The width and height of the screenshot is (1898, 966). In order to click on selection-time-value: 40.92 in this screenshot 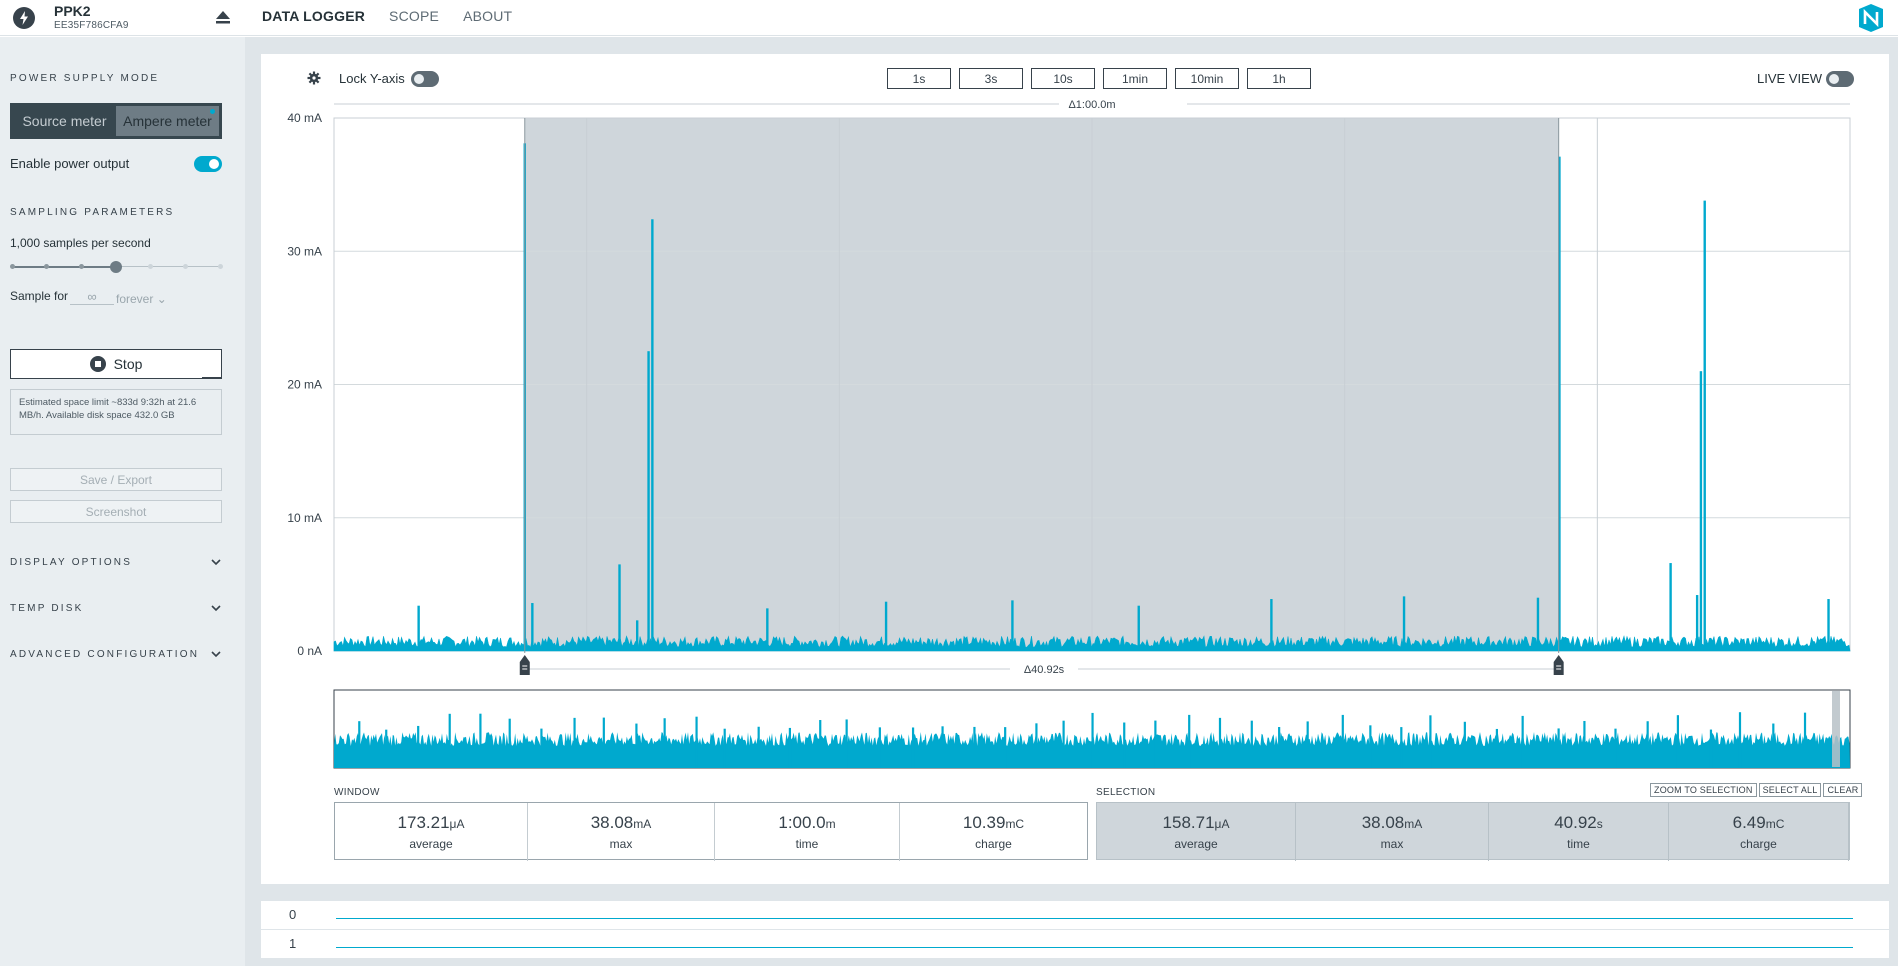, I will do `click(1575, 822)`.